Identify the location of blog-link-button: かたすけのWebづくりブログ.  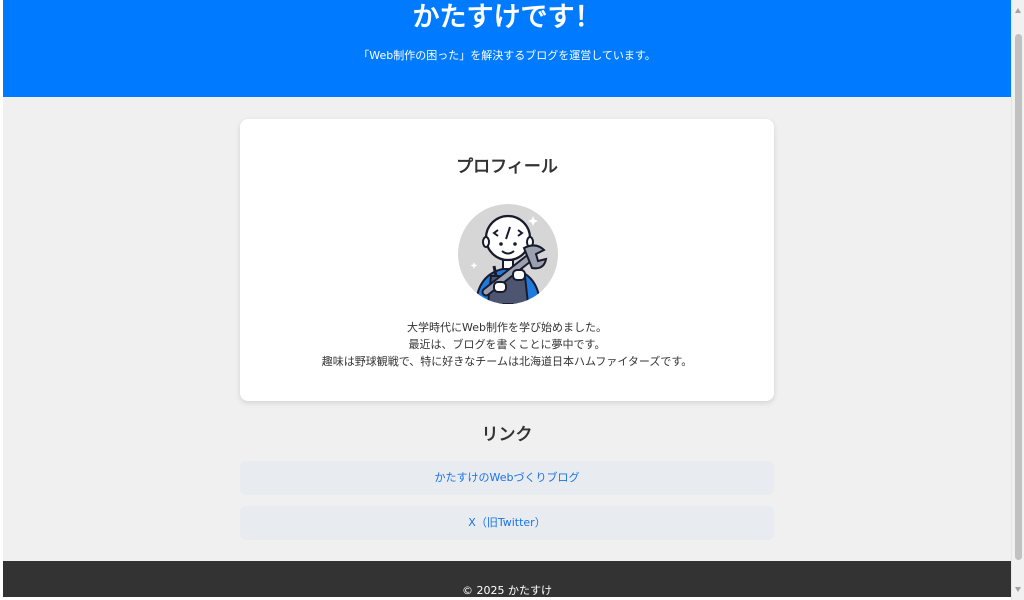
(507, 478).